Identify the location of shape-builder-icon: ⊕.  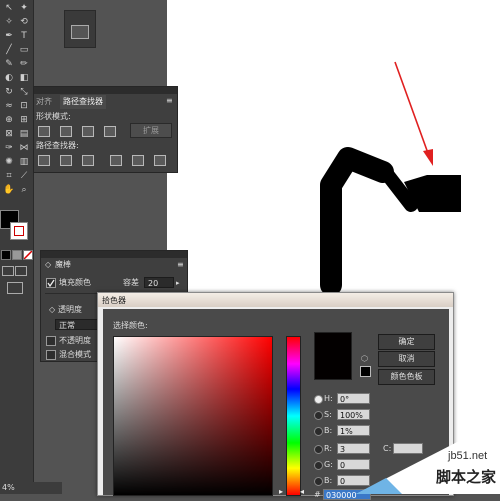
(9, 120).